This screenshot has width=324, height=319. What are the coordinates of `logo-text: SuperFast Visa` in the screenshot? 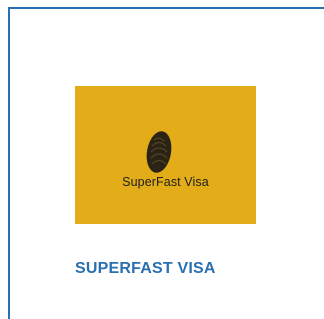 It's located at (165, 182).